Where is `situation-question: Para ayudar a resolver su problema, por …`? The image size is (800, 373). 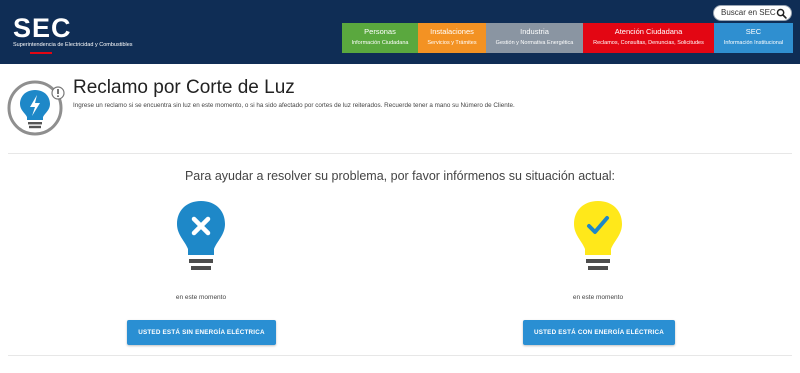 situation-question: Para ayudar a resolver su problema, por … is located at coordinates (400, 176).